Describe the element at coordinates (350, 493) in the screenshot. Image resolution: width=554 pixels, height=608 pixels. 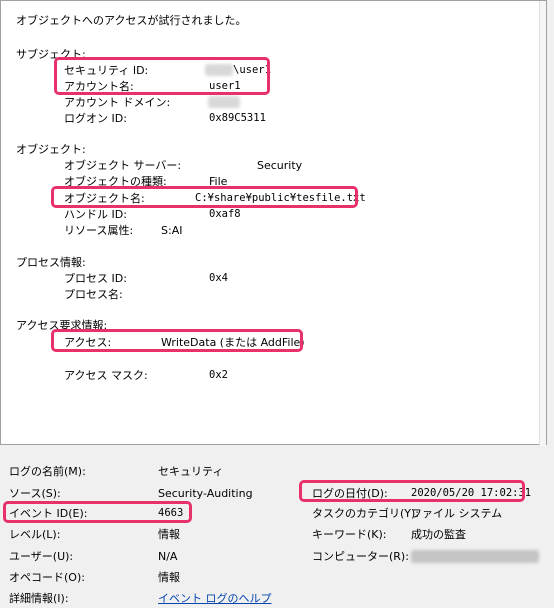
I see `logged-date-label: ログの日付(D):` at that location.